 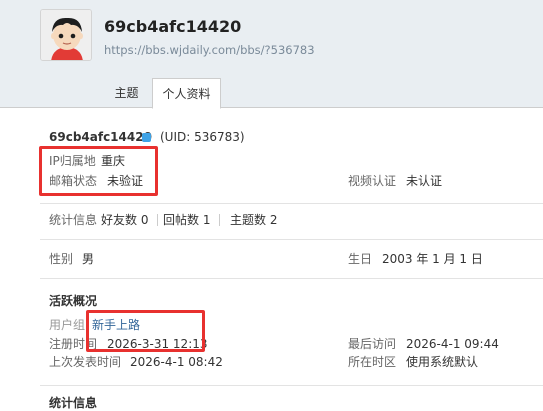 I want to click on tab-profile: 个人资料, so click(x=186, y=93).